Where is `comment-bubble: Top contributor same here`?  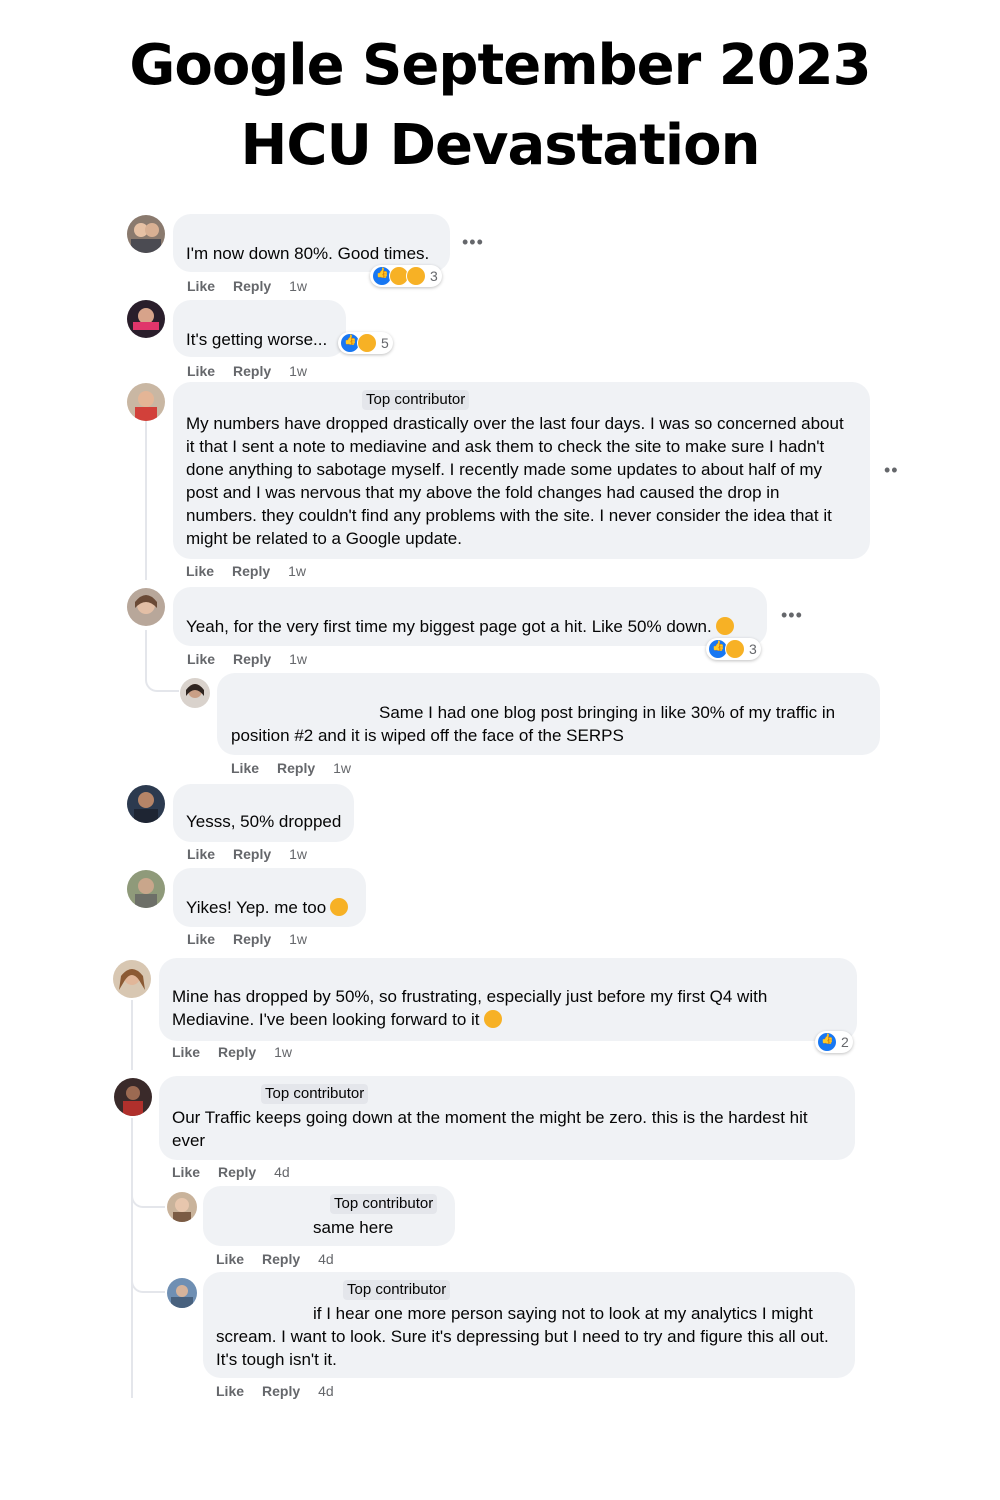
comment-bubble: Top contributor same here is located at coordinates (329, 1216).